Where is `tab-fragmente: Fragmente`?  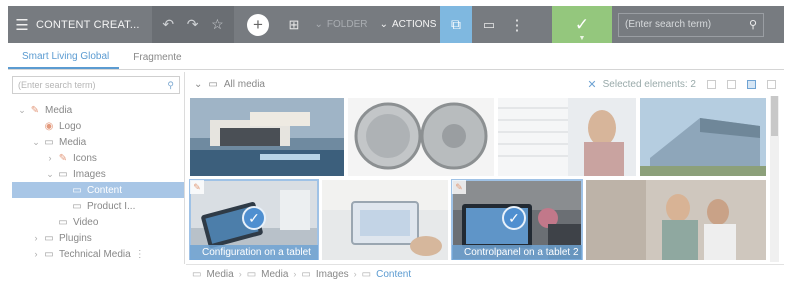 tab-fragmente: Fragmente is located at coordinates (155, 60).